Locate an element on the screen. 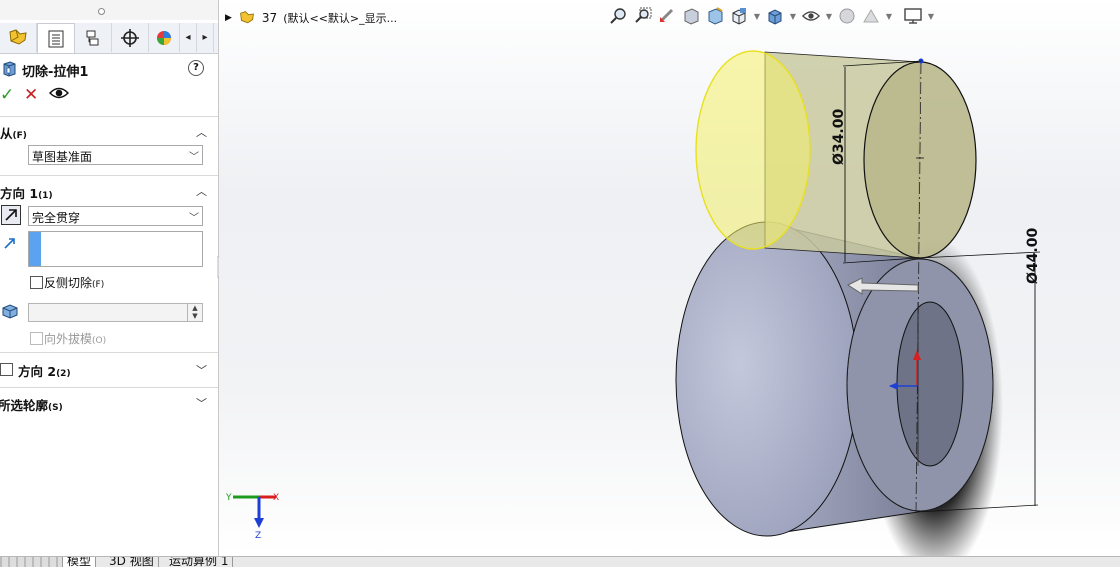 The width and height of the screenshot is (1120, 567). tab-configuration-manager is located at coordinates (93, 37).